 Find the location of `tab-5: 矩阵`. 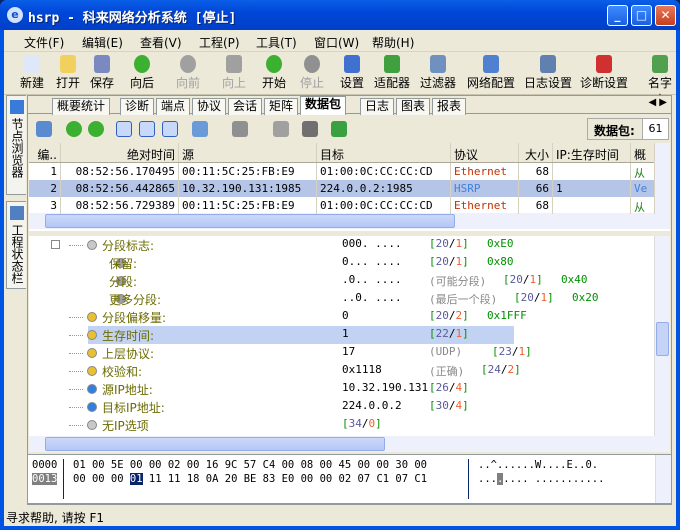

tab-5: 矩阵 is located at coordinates (281, 106).